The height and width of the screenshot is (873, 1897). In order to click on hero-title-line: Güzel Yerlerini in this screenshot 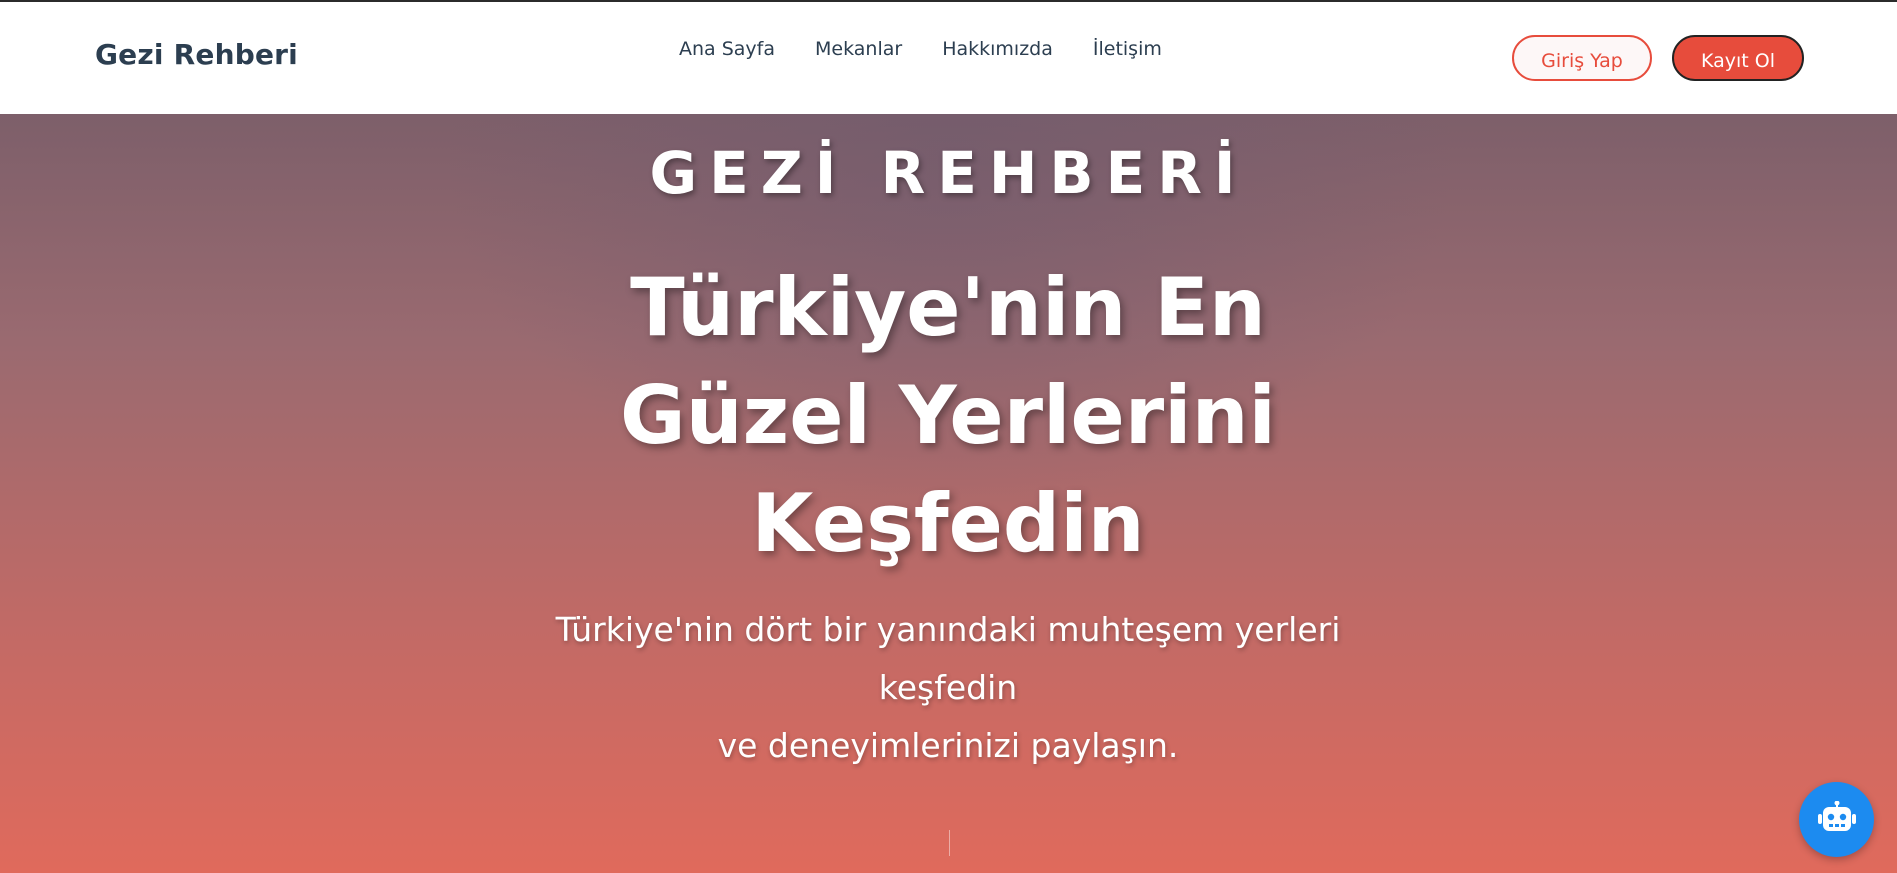, I will do `click(948, 415)`.